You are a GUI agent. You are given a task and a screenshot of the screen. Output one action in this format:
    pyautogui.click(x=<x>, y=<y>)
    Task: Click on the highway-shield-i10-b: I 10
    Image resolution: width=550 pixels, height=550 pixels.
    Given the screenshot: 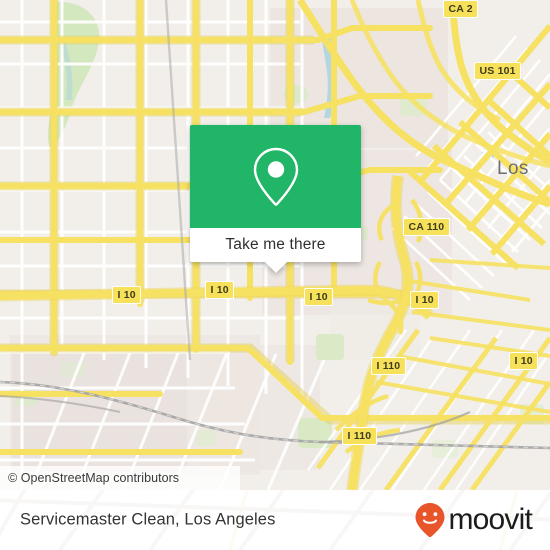 What is the action you would take?
    pyautogui.click(x=220, y=290)
    